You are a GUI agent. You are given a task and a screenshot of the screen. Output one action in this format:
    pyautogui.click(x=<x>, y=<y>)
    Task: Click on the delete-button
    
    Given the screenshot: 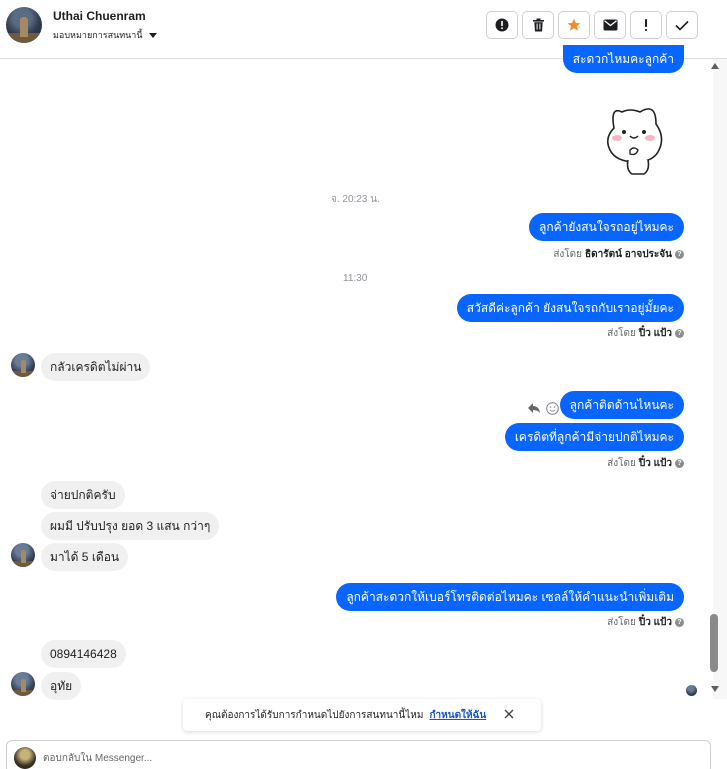 What is the action you would take?
    pyautogui.click(x=538, y=25)
    